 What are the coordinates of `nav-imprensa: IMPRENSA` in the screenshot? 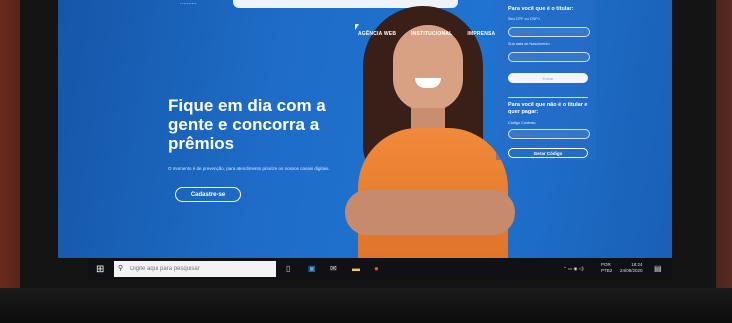 It's located at (481, 34).